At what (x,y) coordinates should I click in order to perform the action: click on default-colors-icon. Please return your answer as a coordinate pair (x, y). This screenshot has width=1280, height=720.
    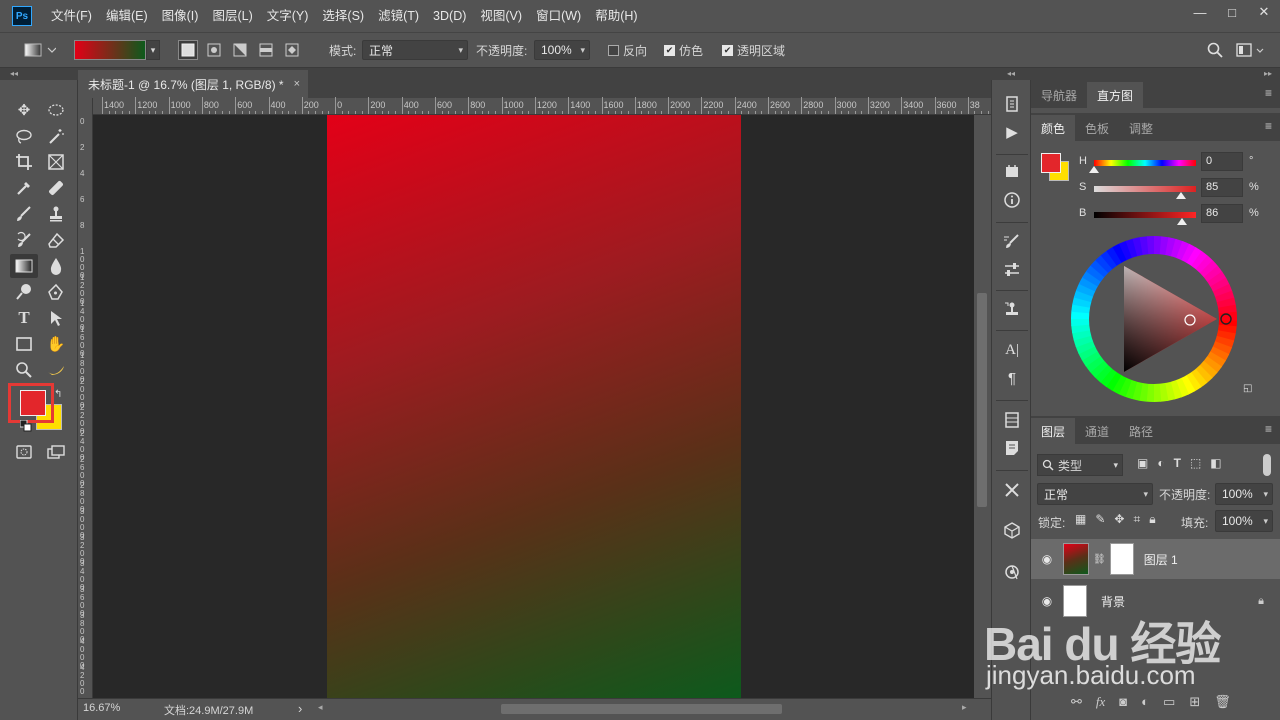
    Looking at the image, I should click on (25, 427).